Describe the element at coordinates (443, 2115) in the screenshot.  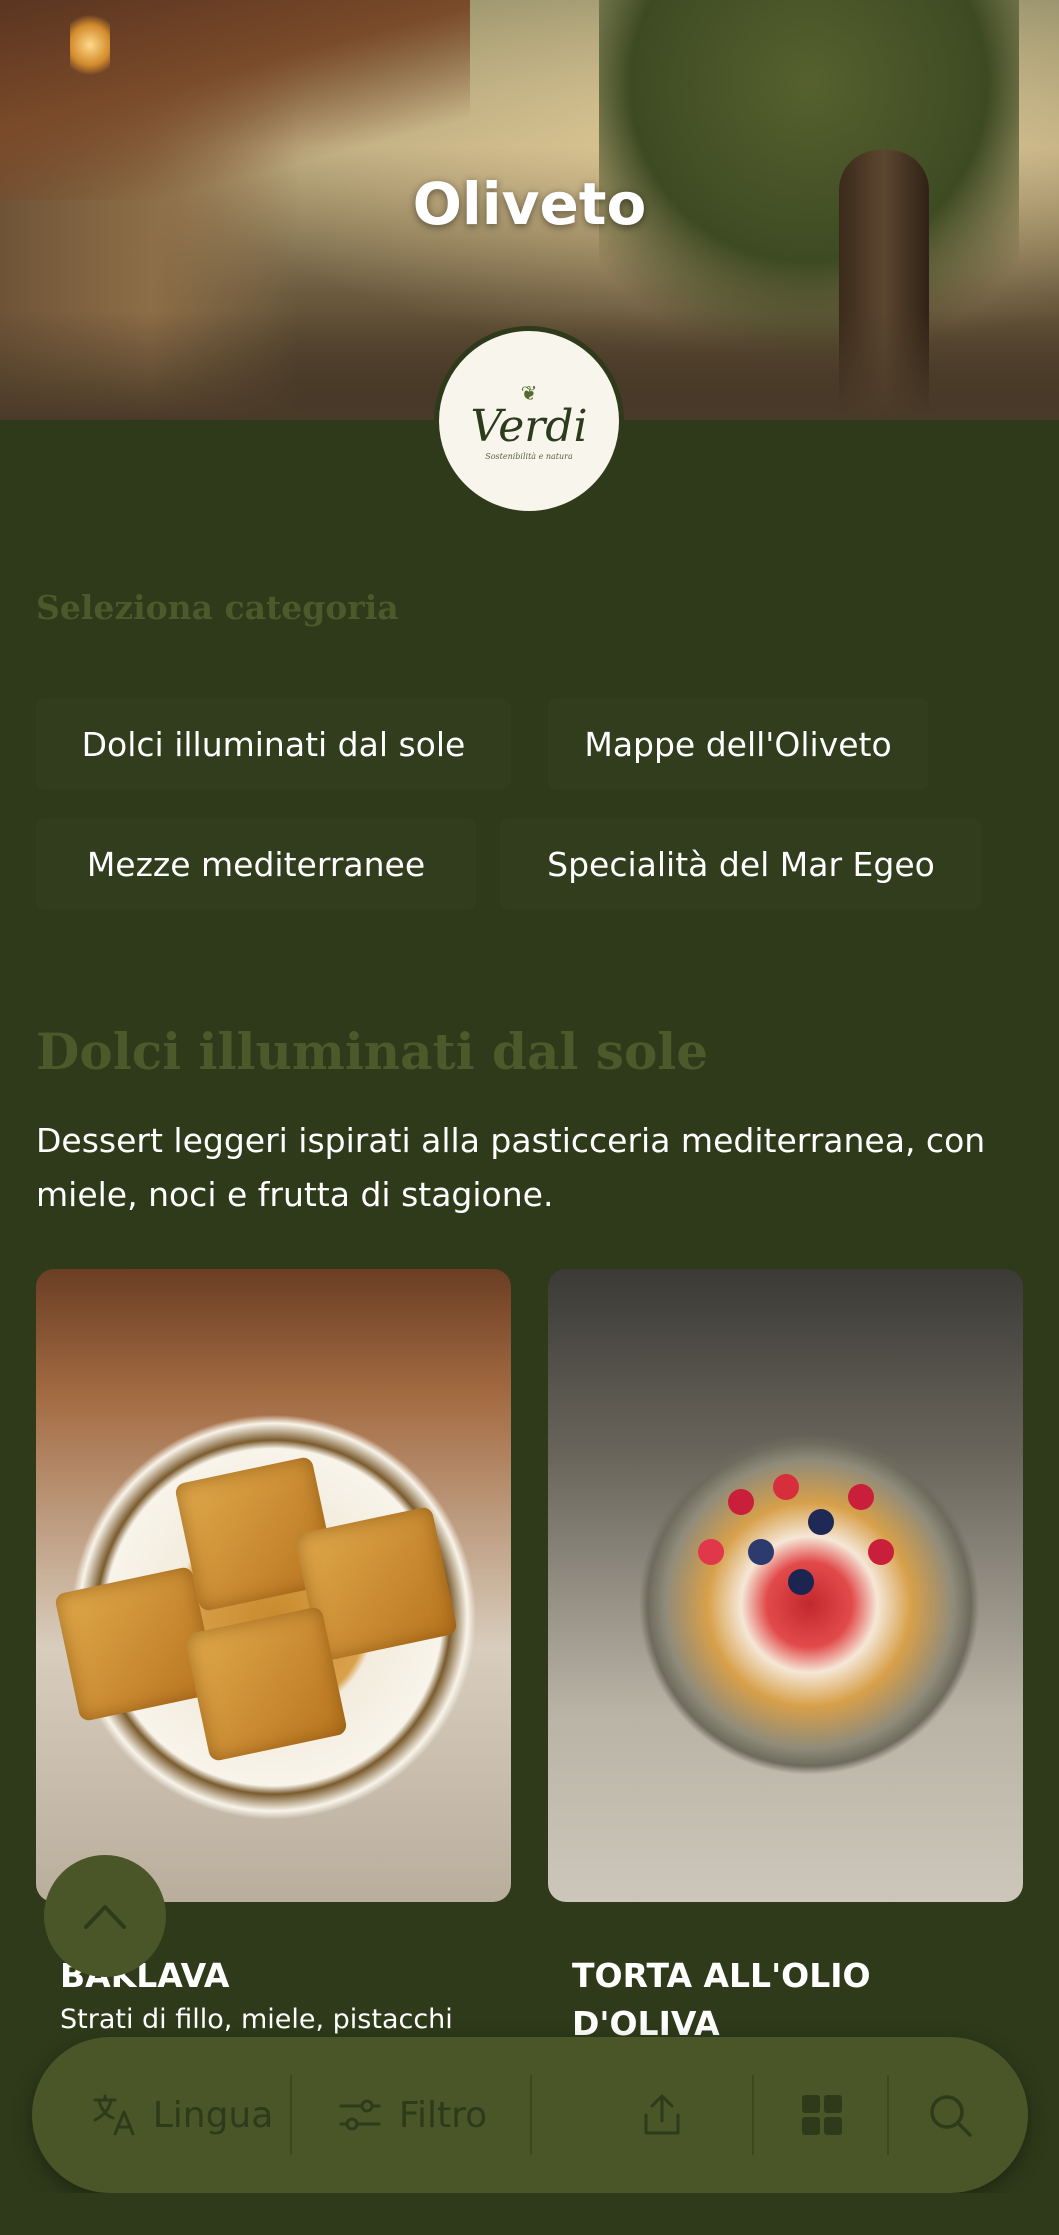
I see `filter-label: Filtro` at that location.